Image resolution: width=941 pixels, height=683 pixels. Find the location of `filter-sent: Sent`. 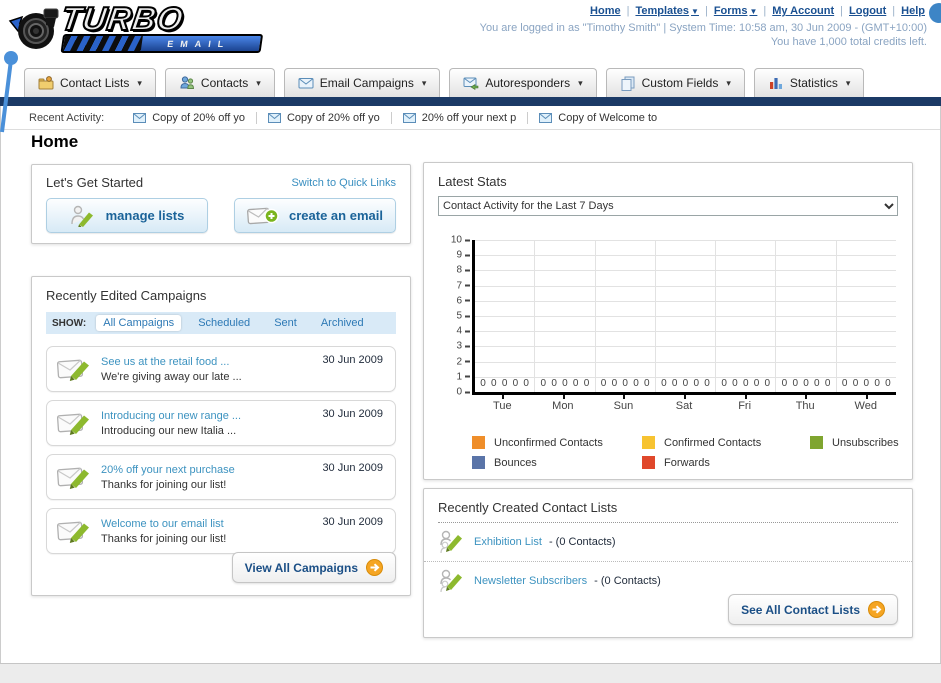

filter-sent: Sent is located at coordinates (285, 323).